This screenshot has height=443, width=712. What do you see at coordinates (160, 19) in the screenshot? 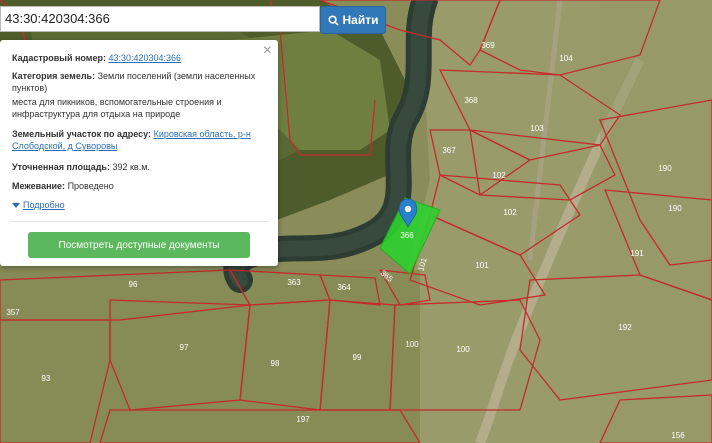
I see `search-input: 43:30:420304:366` at bounding box center [160, 19].